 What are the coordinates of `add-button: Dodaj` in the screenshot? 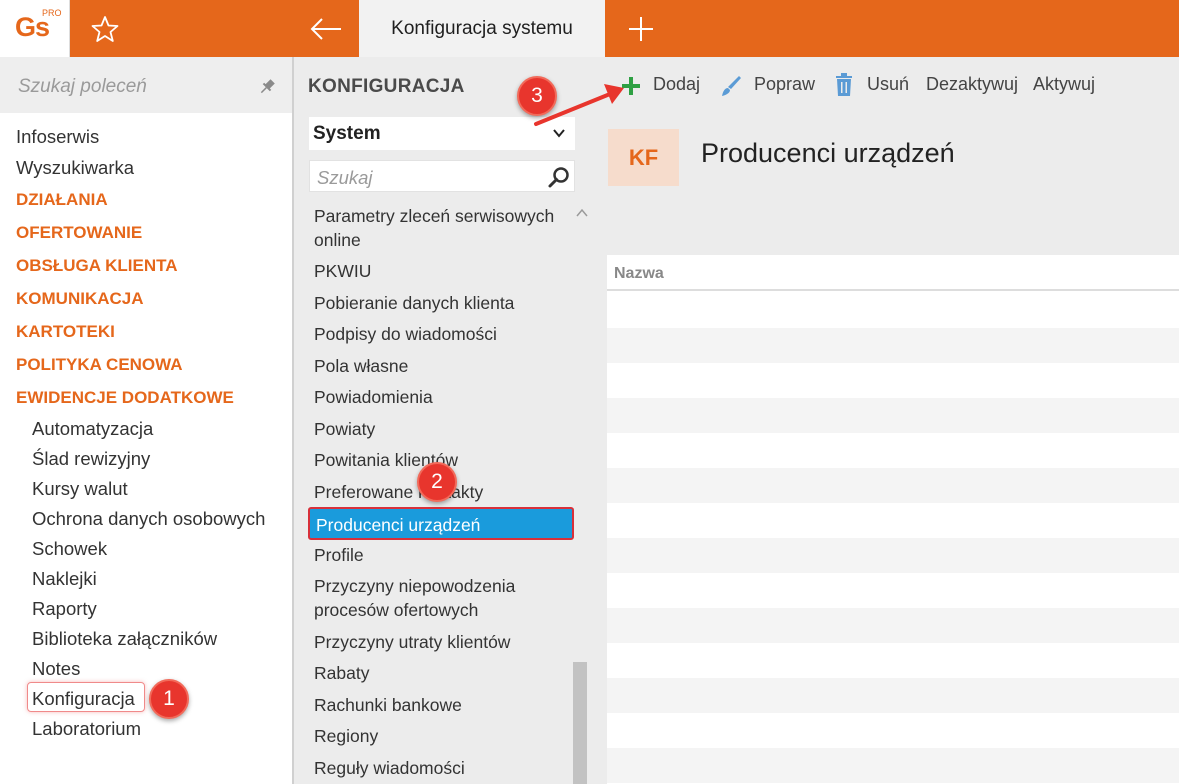 It's located at (676, 84).